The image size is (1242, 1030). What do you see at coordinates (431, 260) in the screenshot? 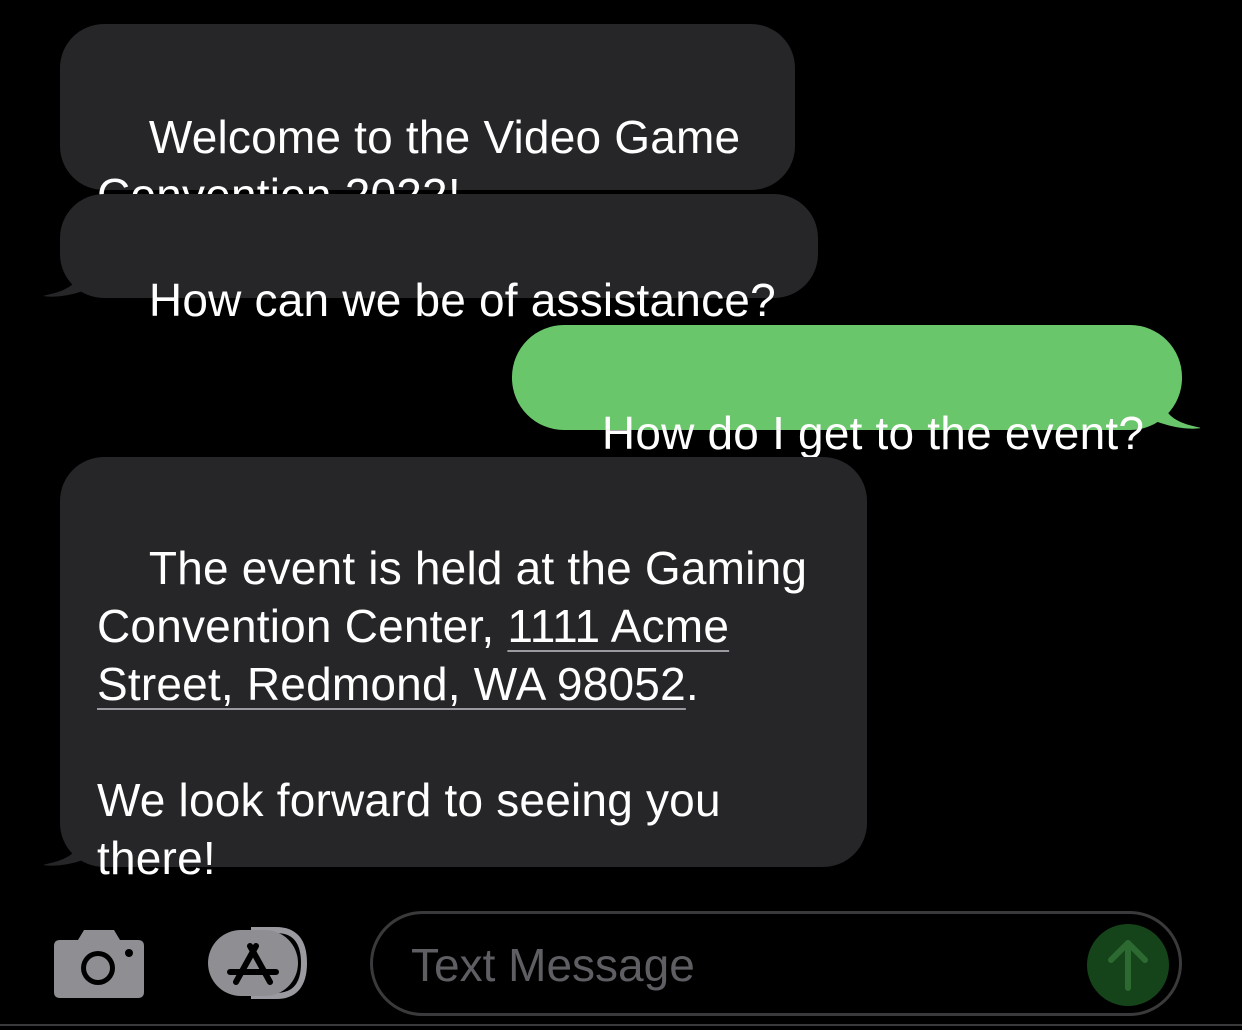
I see `incoming-message-bubble: How can we be of assistance?` at bounding box center [431, 260].